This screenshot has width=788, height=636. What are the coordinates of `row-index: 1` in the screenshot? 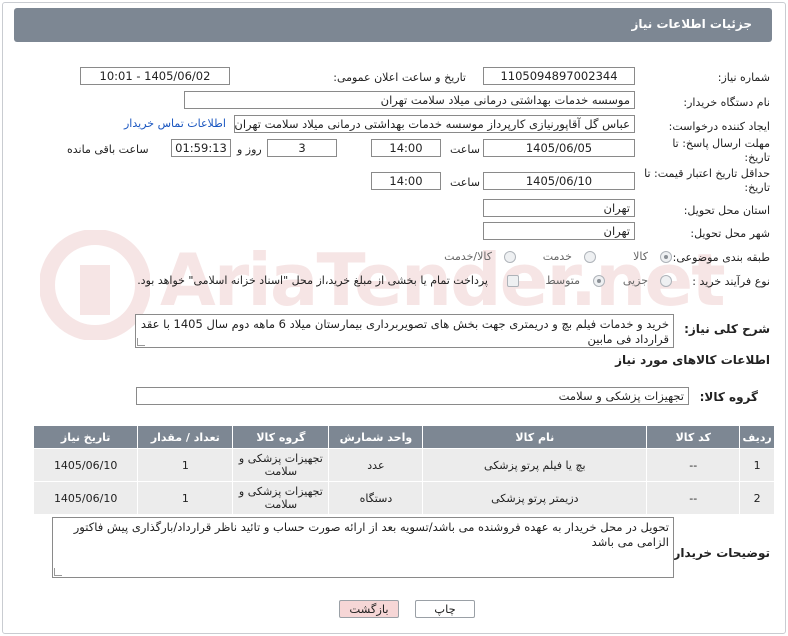 It's located at (757, 465).